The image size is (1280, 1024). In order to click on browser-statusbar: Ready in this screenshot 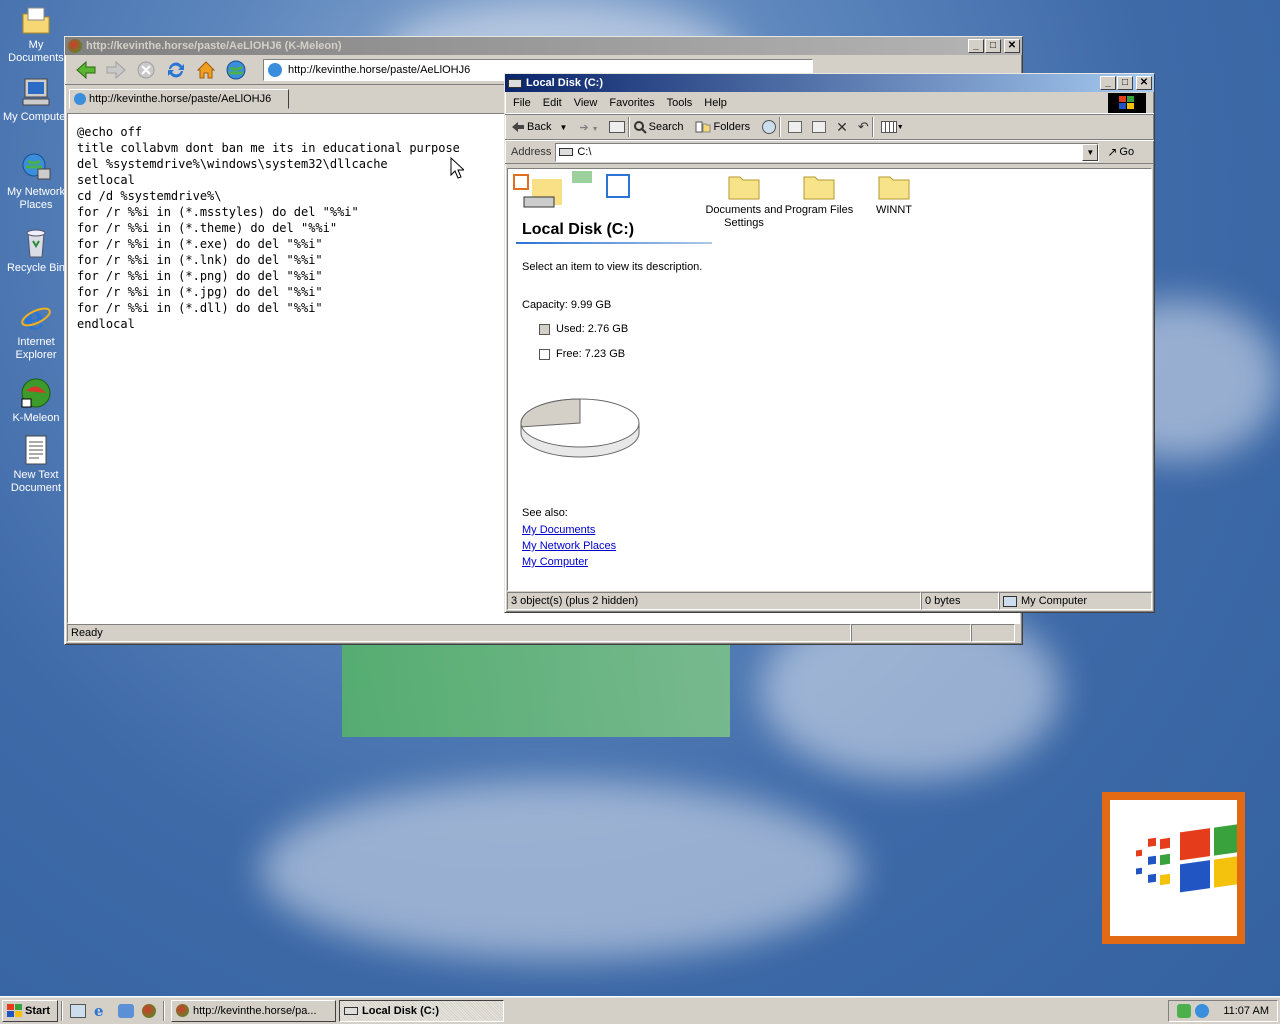, I will do `click(543, 633)`.